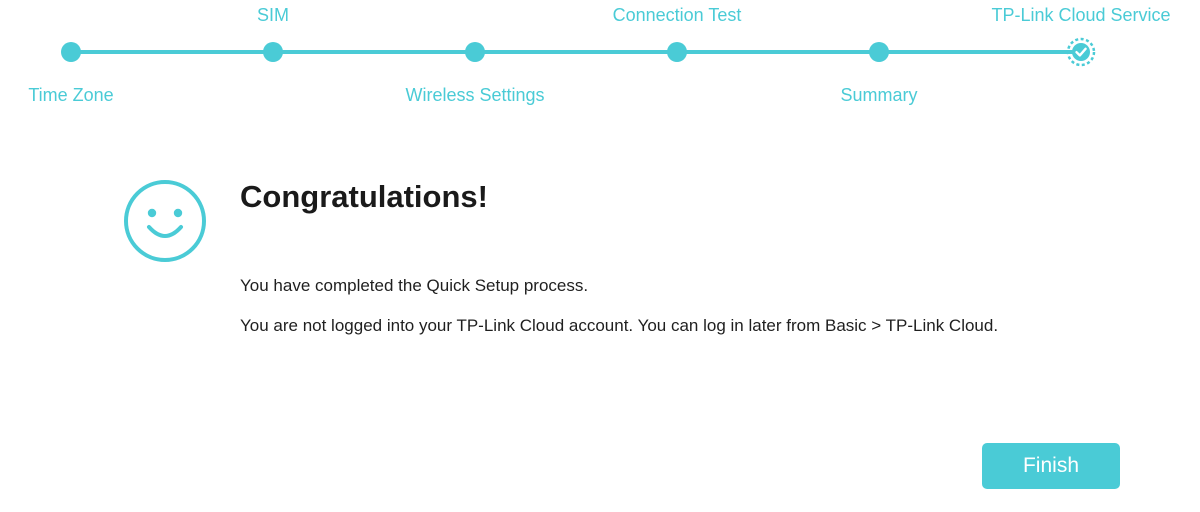  I want to click on progress-line, so click(576, 52).